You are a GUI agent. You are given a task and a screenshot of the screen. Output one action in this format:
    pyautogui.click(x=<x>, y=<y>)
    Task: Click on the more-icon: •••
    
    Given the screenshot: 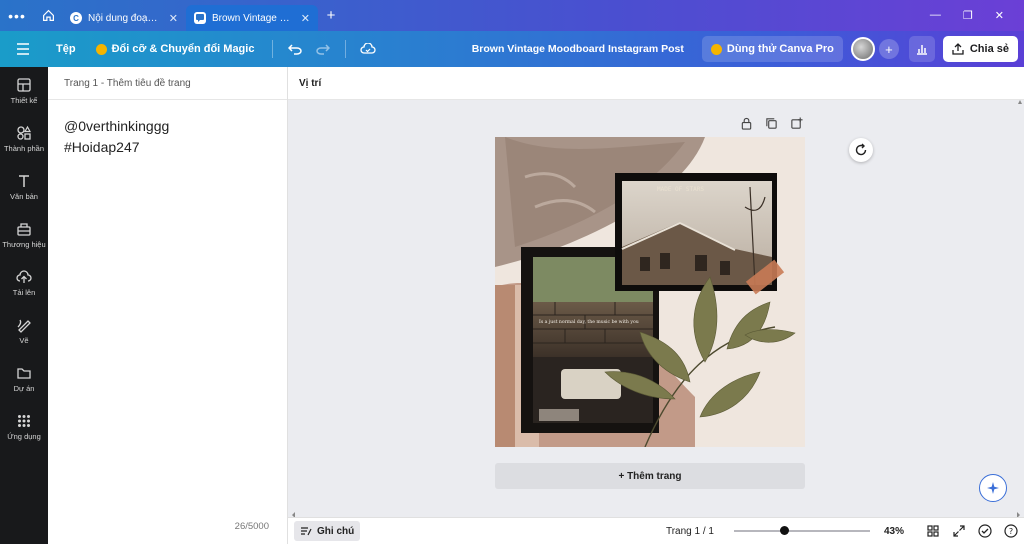 What is the action you would take?
    pyautogui.click(x=17, y=16)
    